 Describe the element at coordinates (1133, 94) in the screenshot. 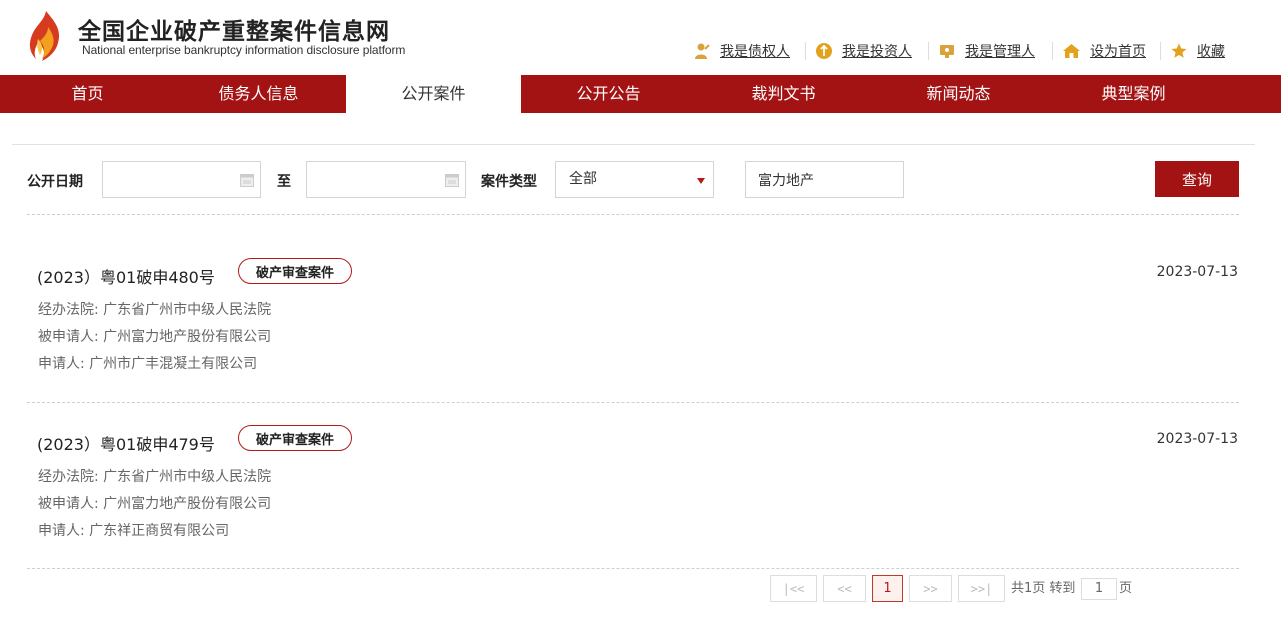

I see `nav-typical-cases: 典型案例` at that location.